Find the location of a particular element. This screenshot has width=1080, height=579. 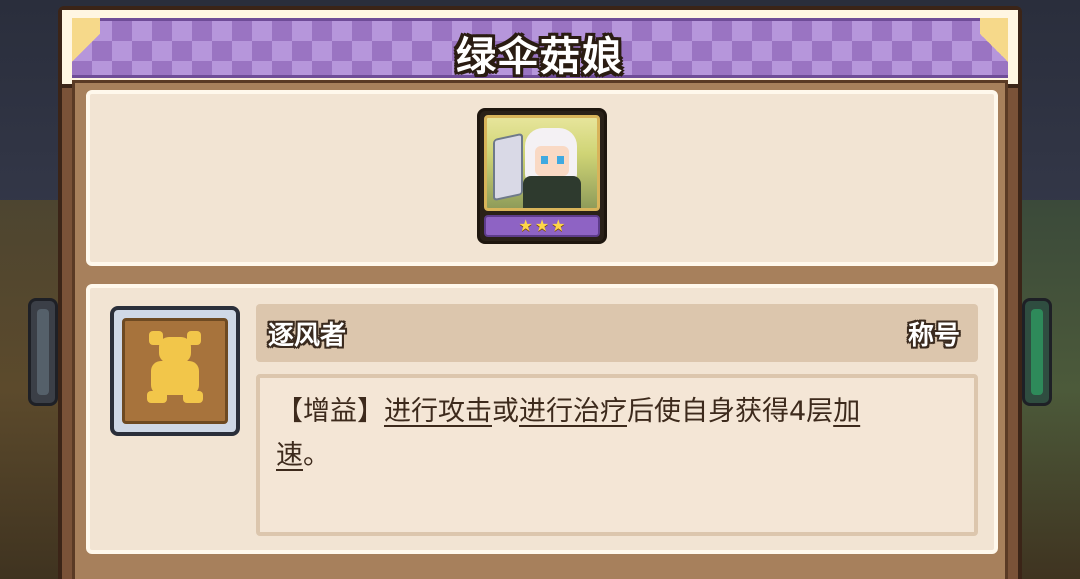

bear-figure-icon is located at coordinates (175, 350).